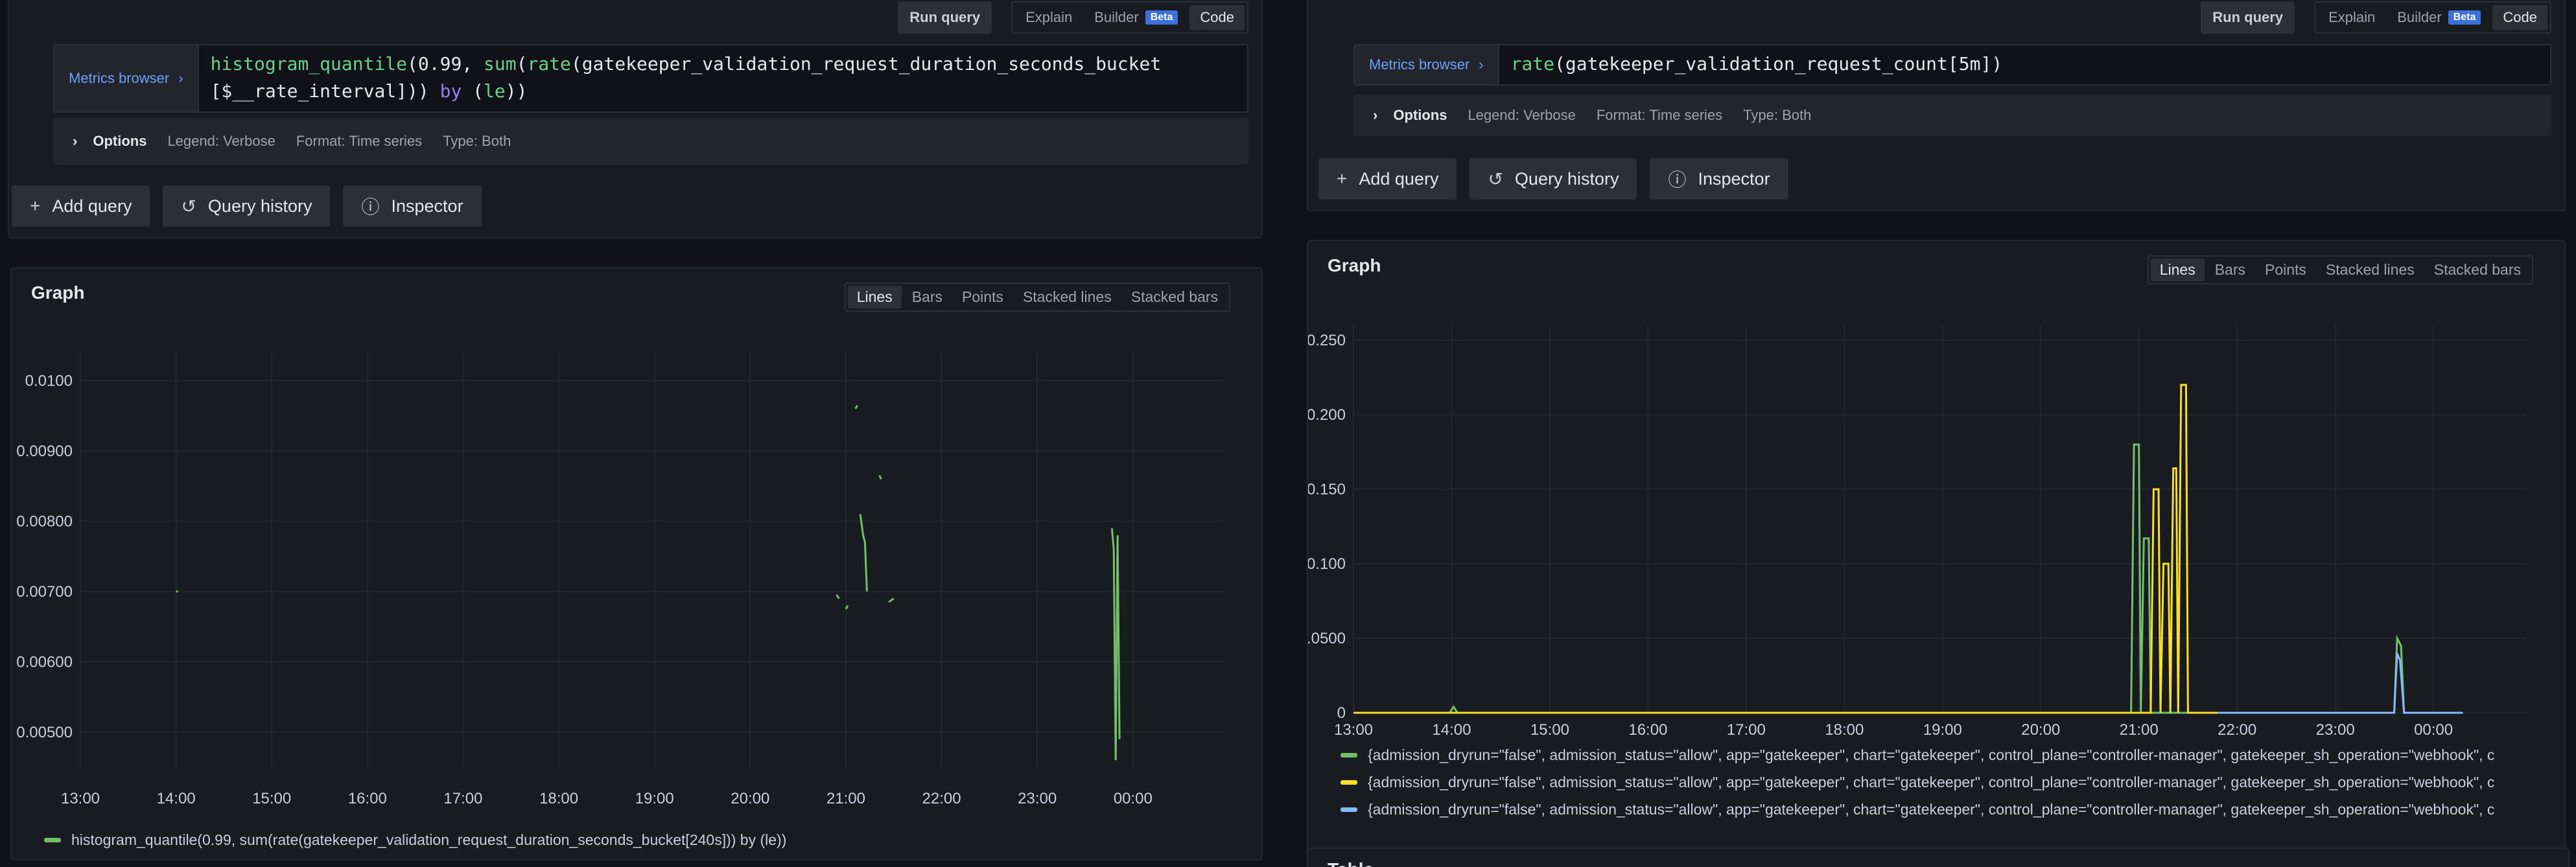  What do you see at coordinates (44, 732) in the screenshot?
I see `y-tick-label: 0.00500` at bounding box center [44, 732].